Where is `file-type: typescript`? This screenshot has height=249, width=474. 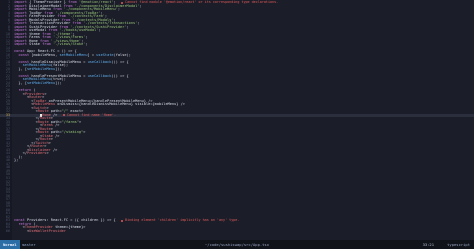
file-type: typescript is located at coordinates (458, 244).